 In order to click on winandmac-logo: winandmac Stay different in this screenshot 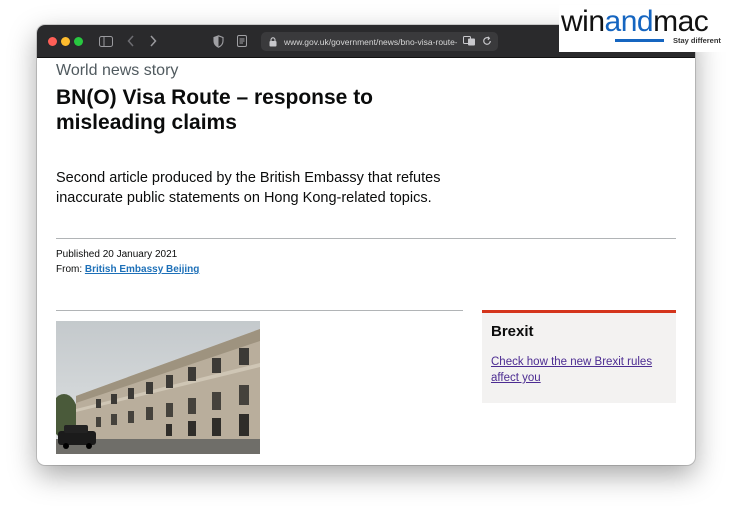, I will do `click(644, 28)`.